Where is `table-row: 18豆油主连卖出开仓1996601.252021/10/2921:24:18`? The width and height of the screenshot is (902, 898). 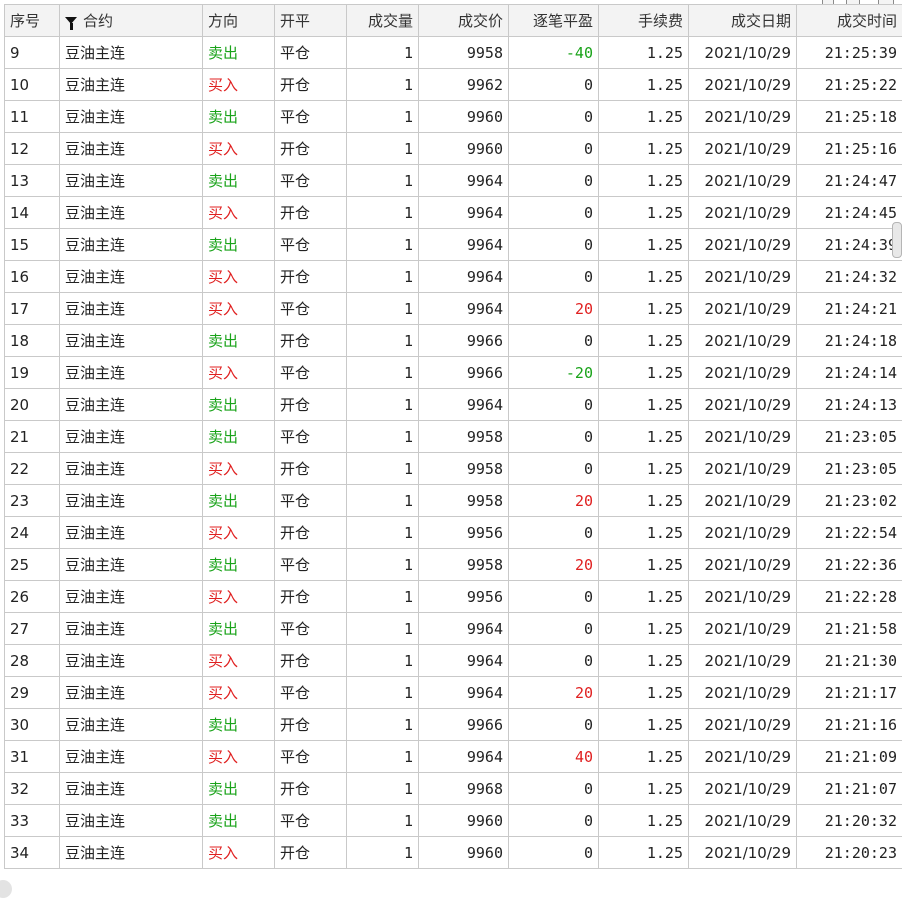
table-row: 18豆油主连卖出开仓1996601.252021/10/2921:24:18 is located at coordinates (453, 341).